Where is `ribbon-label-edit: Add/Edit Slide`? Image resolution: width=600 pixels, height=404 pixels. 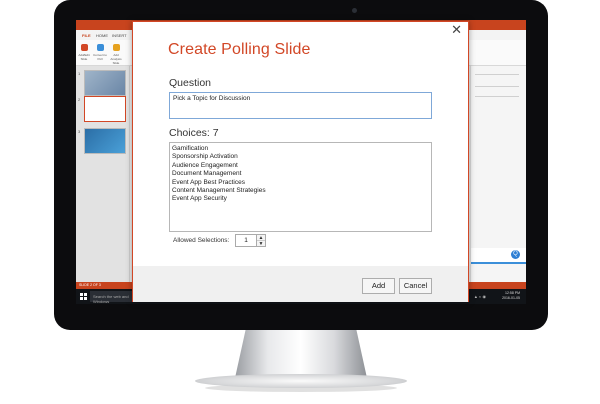
ribbon-label-edit: Add/Edit Slide is located at coordinates (84, 57).